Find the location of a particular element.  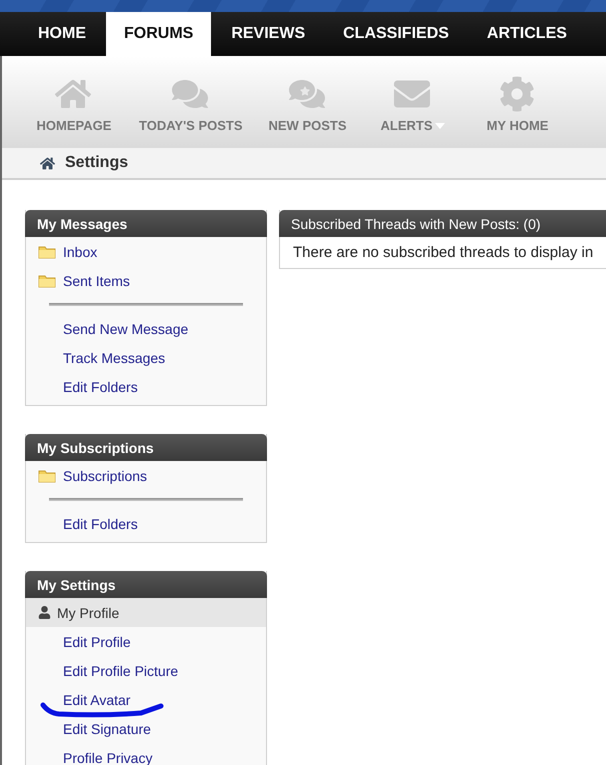

sidebar-link: Inbox is located at coordinates (80, 252).